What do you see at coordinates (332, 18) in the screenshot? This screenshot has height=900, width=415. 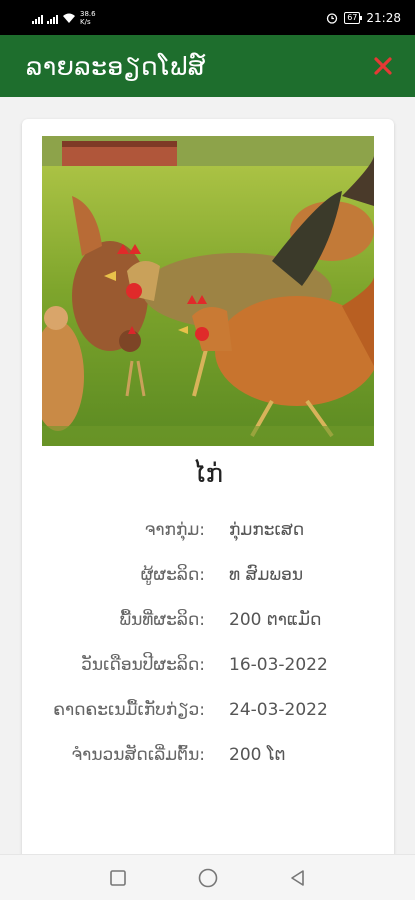 I see `alarm-icon` at bounding box center [332, 18].